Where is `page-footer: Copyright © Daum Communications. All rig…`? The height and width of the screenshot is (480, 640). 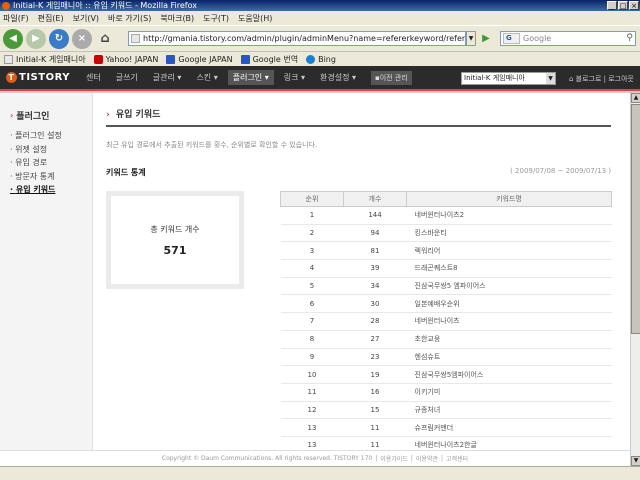 page-footer: Copyright © Daum Communications. All rig… is located at coordinates (315, 458).